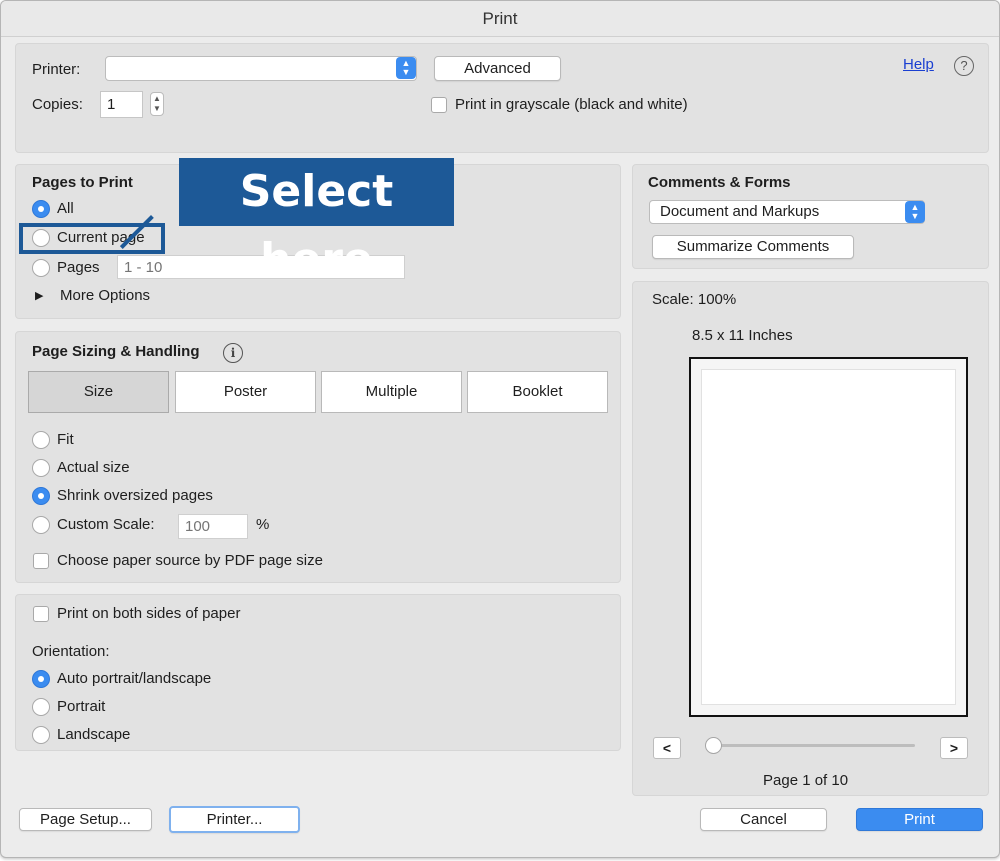  Describe the element at coordinates (537, 392) in the screenshot. I see `tab-booklet: Booklet` at that location.